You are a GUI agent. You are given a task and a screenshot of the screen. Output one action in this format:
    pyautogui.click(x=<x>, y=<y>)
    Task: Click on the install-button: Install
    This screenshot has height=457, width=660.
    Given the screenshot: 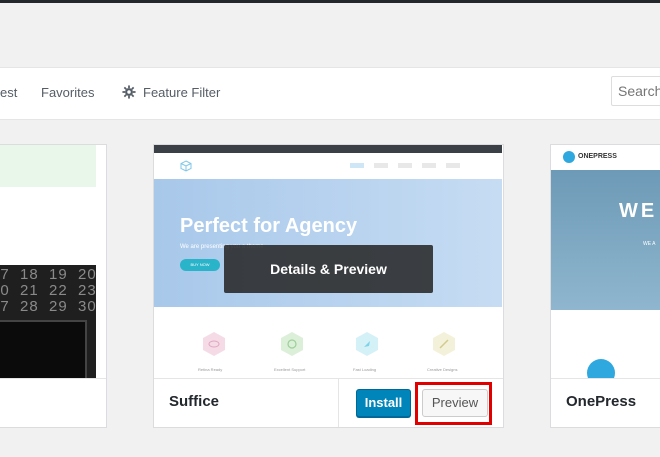 What is the action you would take?
    pyautogui.click(x=383, y=403)
    